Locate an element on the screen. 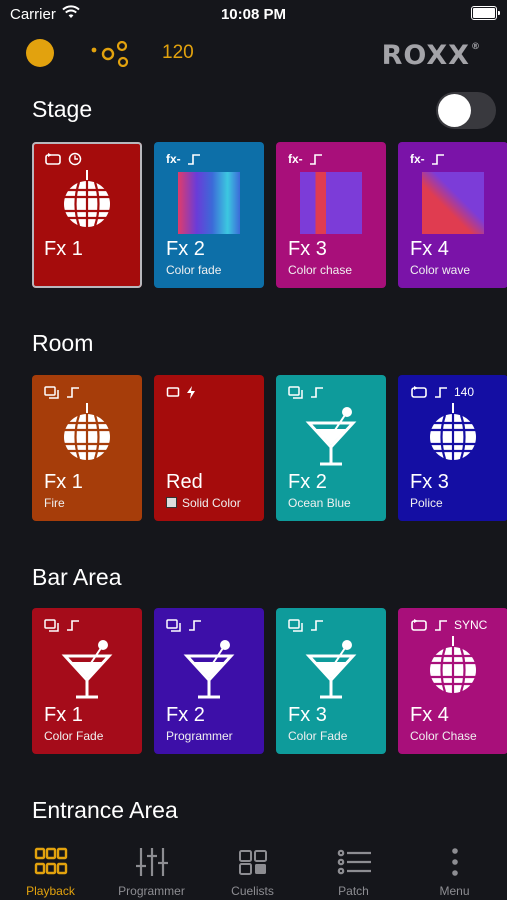 This screenshot has width=507, height=900. tab-patch: Patch is located at coordinates (353, 870).